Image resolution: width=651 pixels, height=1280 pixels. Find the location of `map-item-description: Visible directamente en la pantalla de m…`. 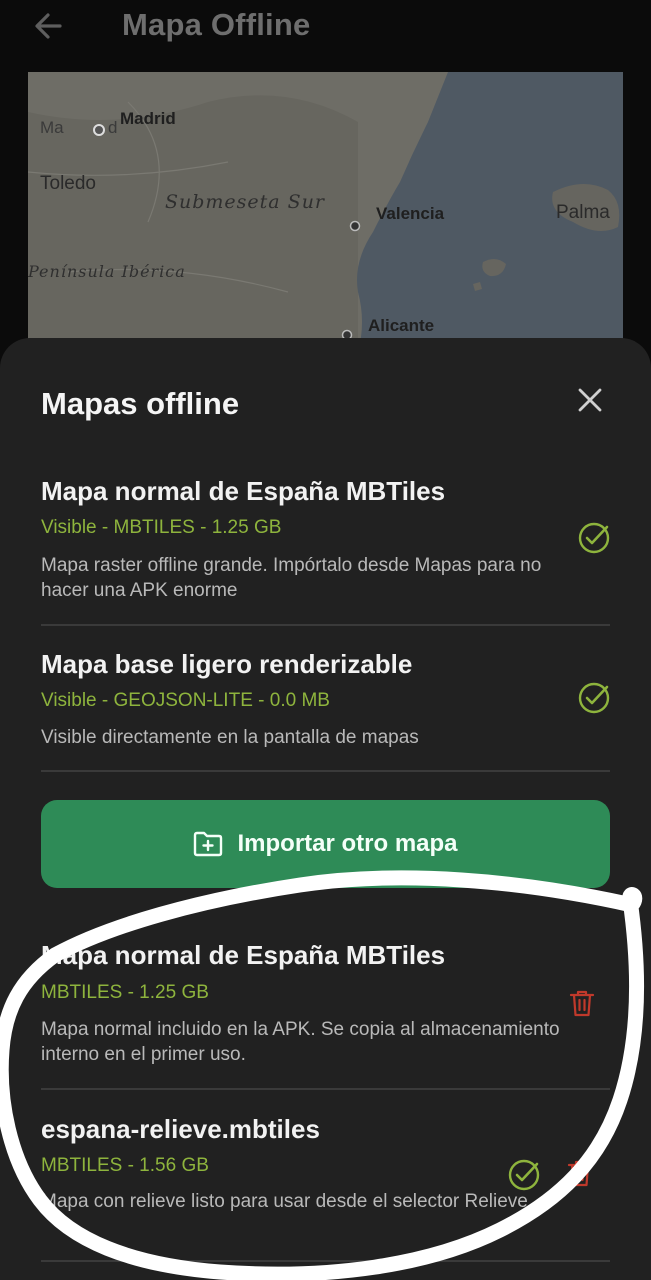

map-item-description: Visible directamente en la pantalla de m… is located at coordinates (230, 737).